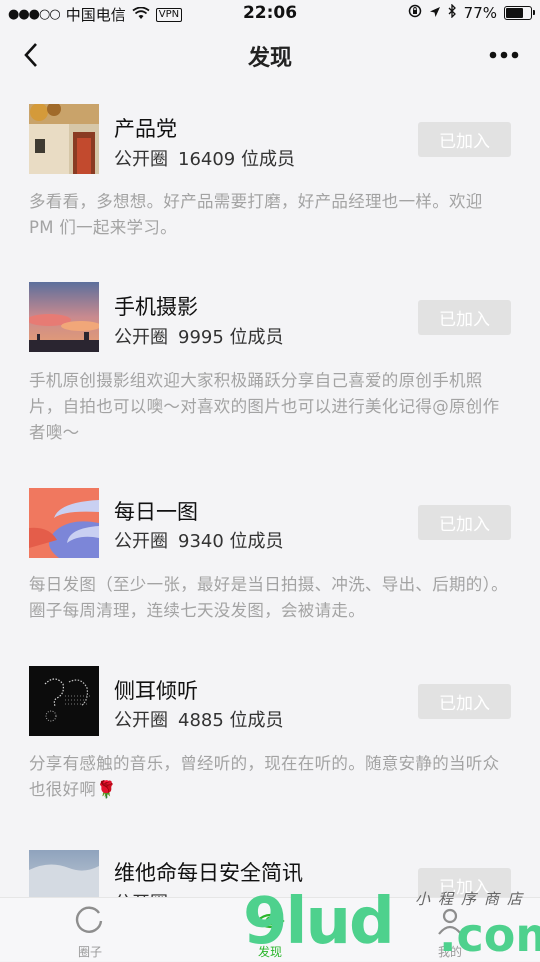 Image resolution: width=540 pixels, height=962 pixels. I want to click on more-button, so click(504, 55).